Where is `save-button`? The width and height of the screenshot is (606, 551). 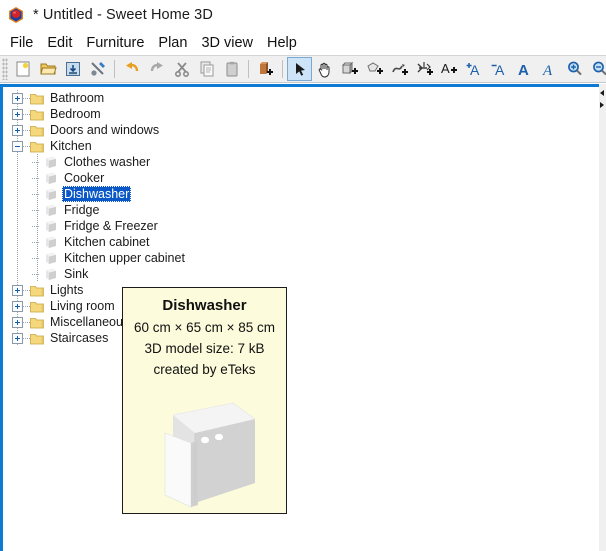
save-button is located at coordinates (72, 69).